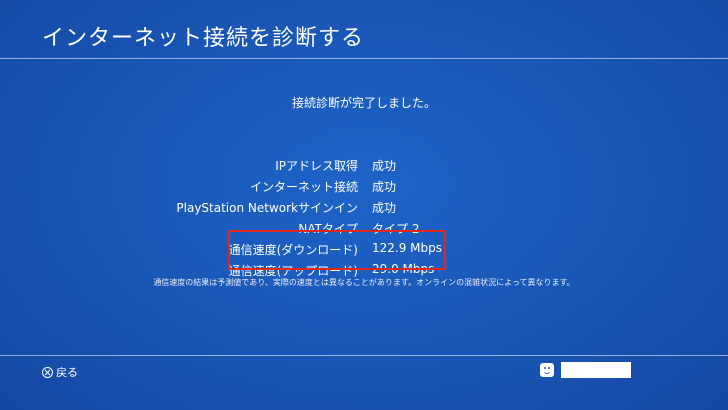  Describe the element at coordinates (596, 370) in the screenshot. I see `user-name-redacted` at that location.